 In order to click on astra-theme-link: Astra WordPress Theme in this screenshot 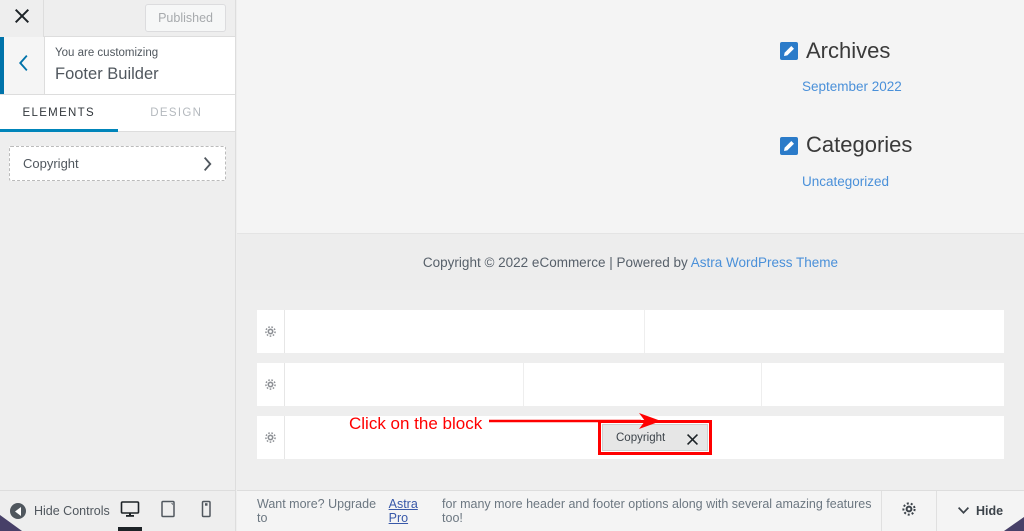, I will do `click(764, 262)`.